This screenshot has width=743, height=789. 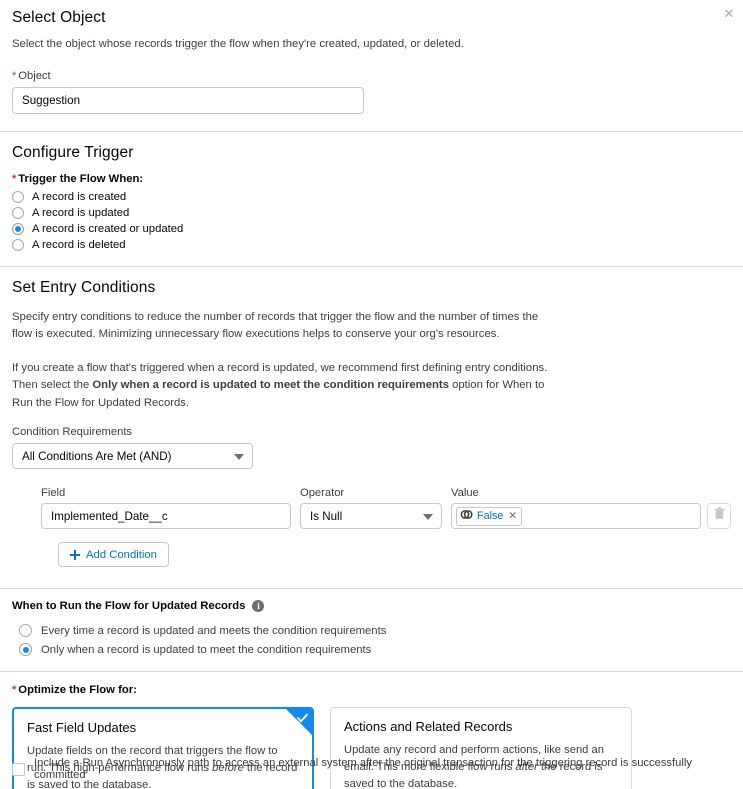 I want to click on column-header-field: Field, so click(x=53, y=493).